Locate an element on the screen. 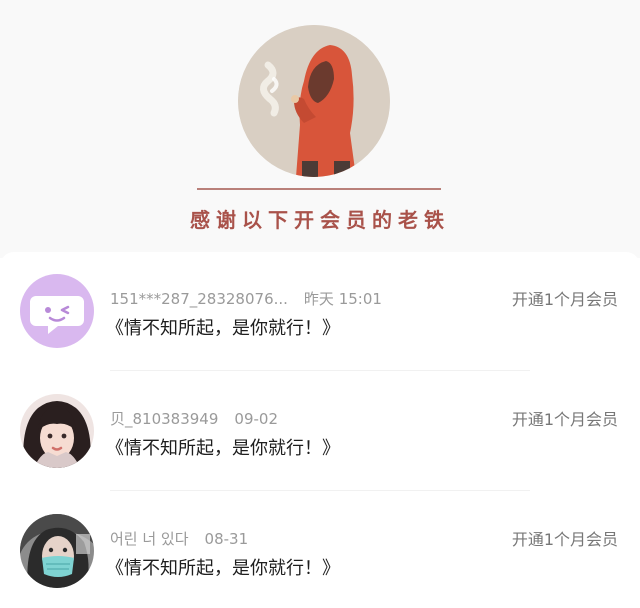 The width and height of the screenshot is (640, 608). hero-illustration is located at coordinates (314, 101).